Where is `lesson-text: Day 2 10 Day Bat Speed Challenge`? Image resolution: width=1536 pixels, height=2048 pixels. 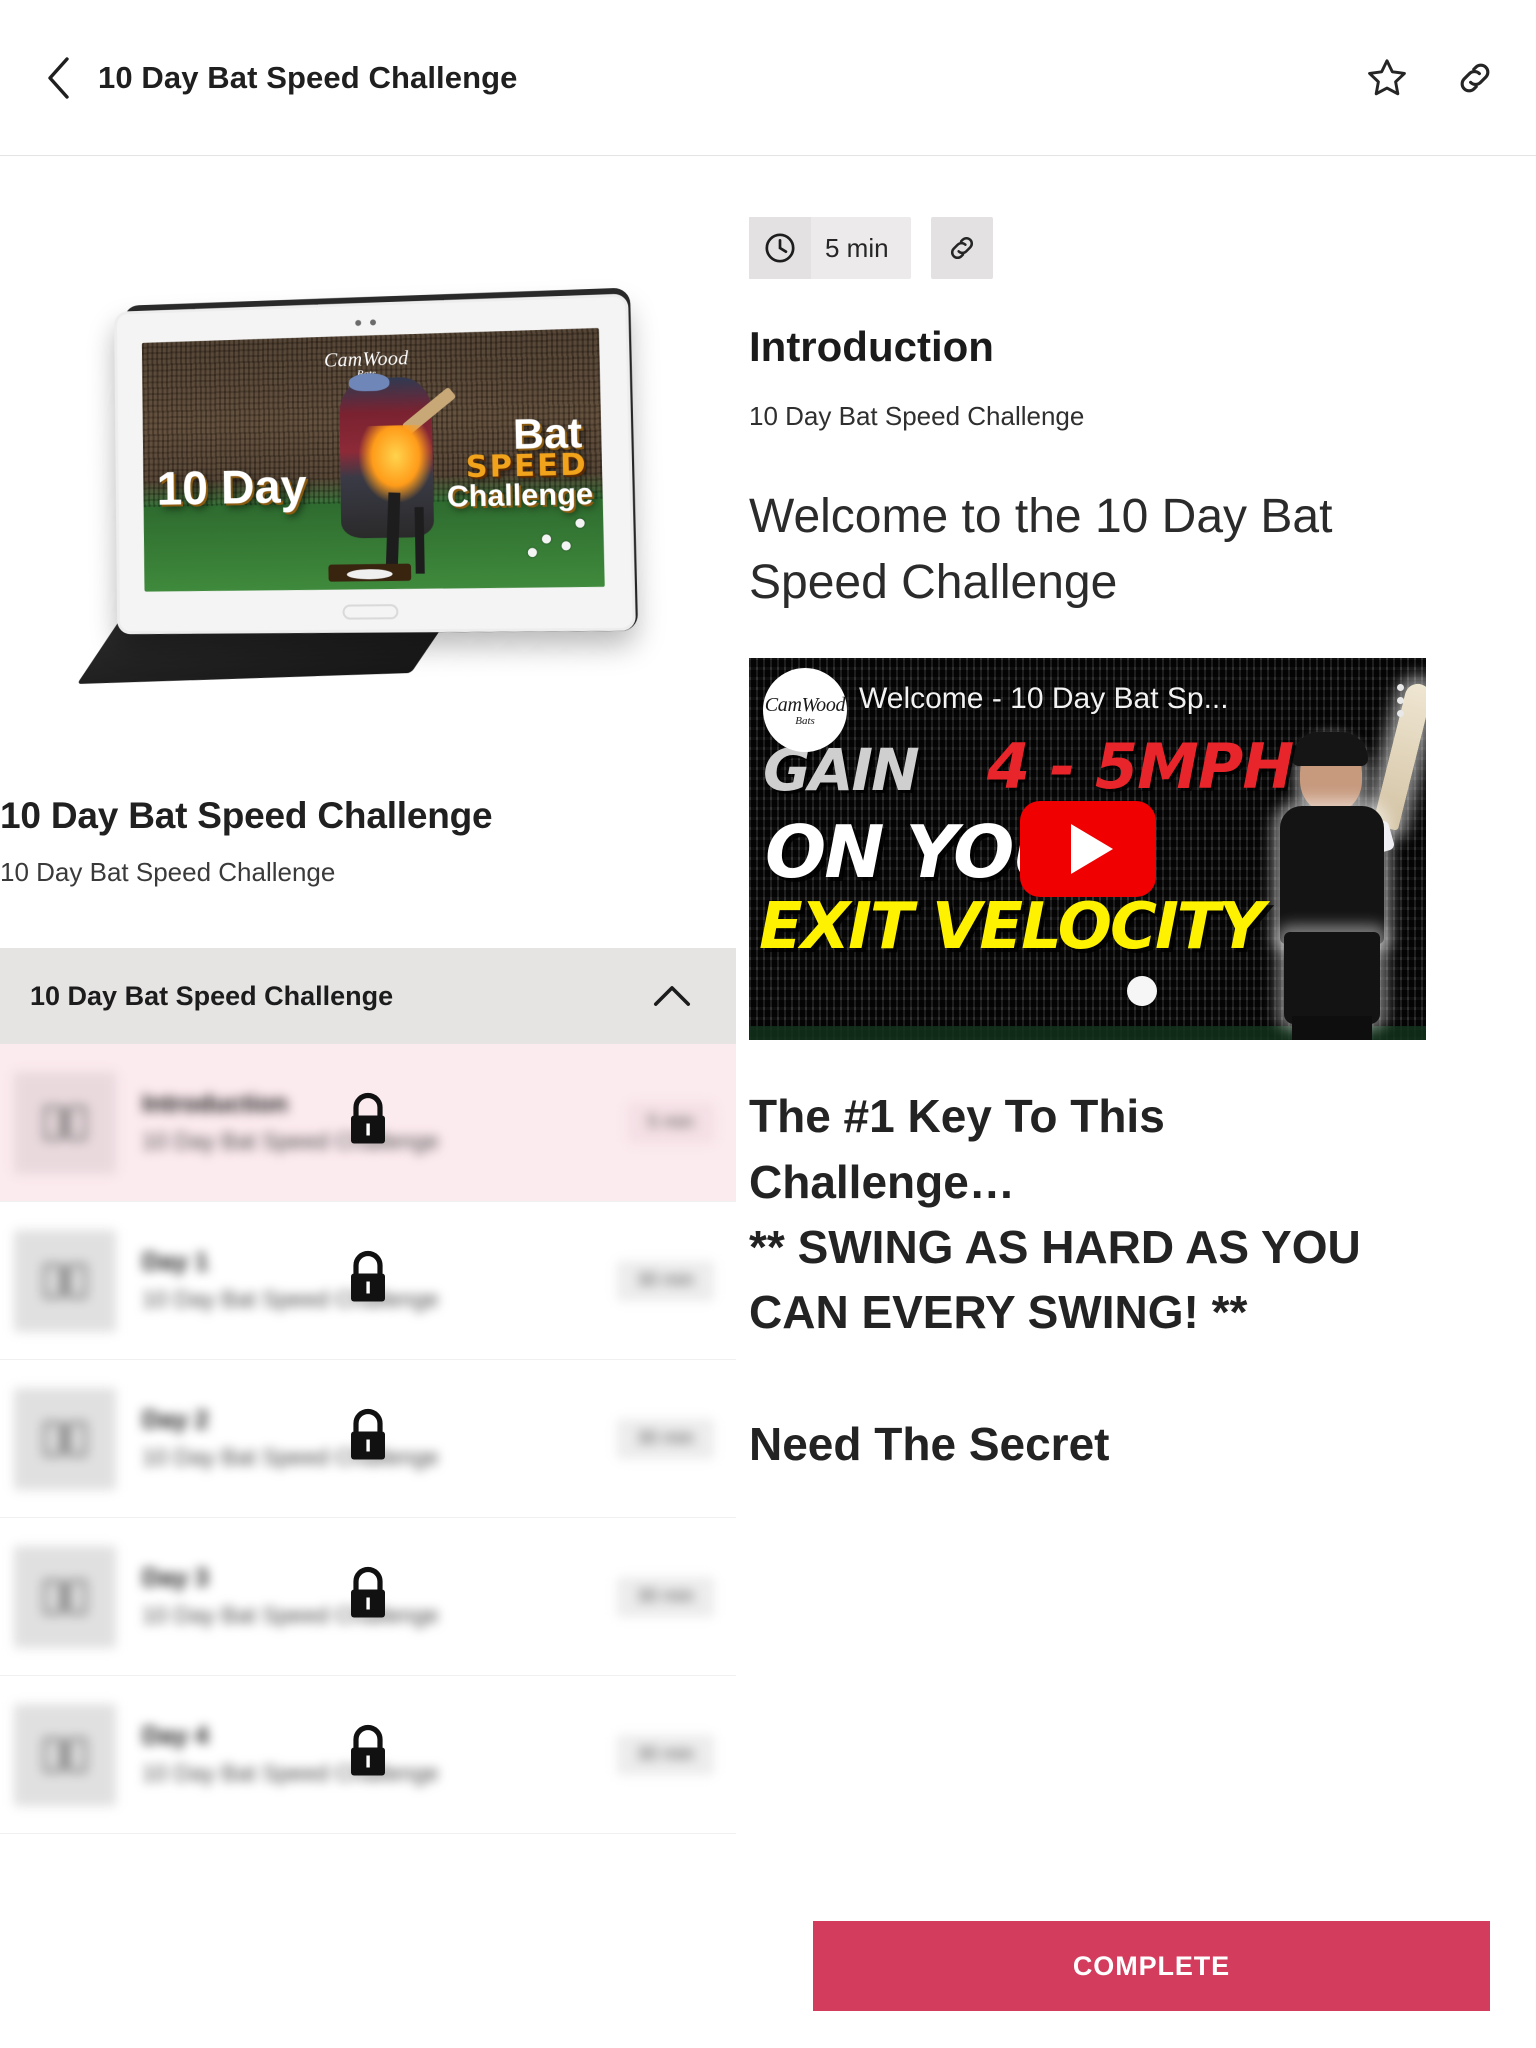
lesson-text: Day 2 10 Day Bat Speed Challenge is located at coordinates (379, 1438).